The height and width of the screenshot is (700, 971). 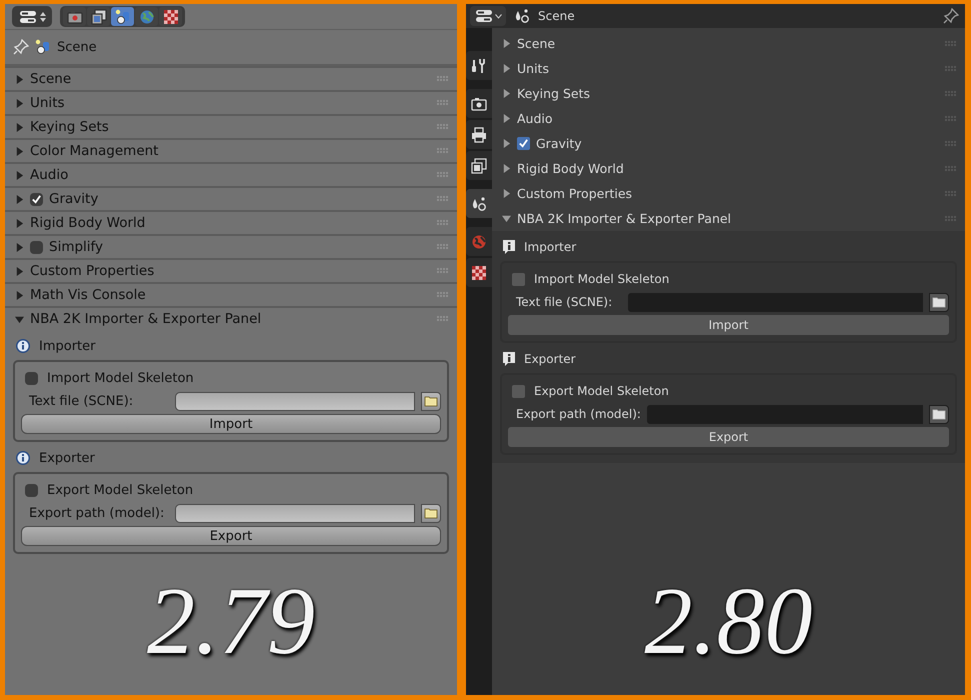 What do you see at coordinates (231, 78) in the screenshot?
I see `panel-header: Scene` at bounding box center [231, 78].